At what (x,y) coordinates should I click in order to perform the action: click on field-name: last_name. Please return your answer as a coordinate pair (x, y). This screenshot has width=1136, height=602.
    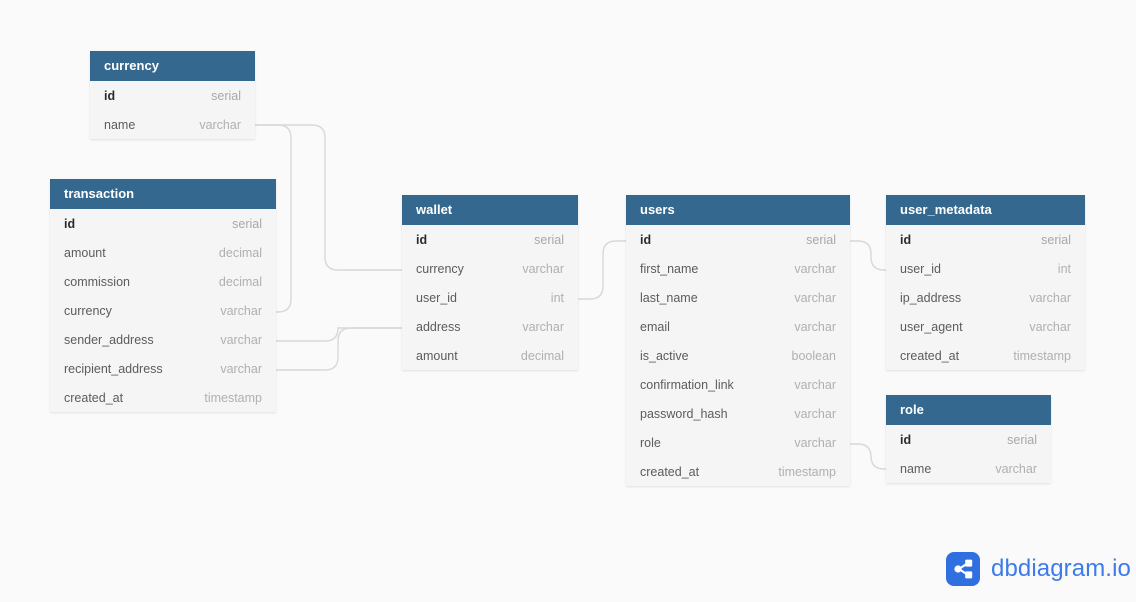
    Looking at the image, I should click on (669, 297).